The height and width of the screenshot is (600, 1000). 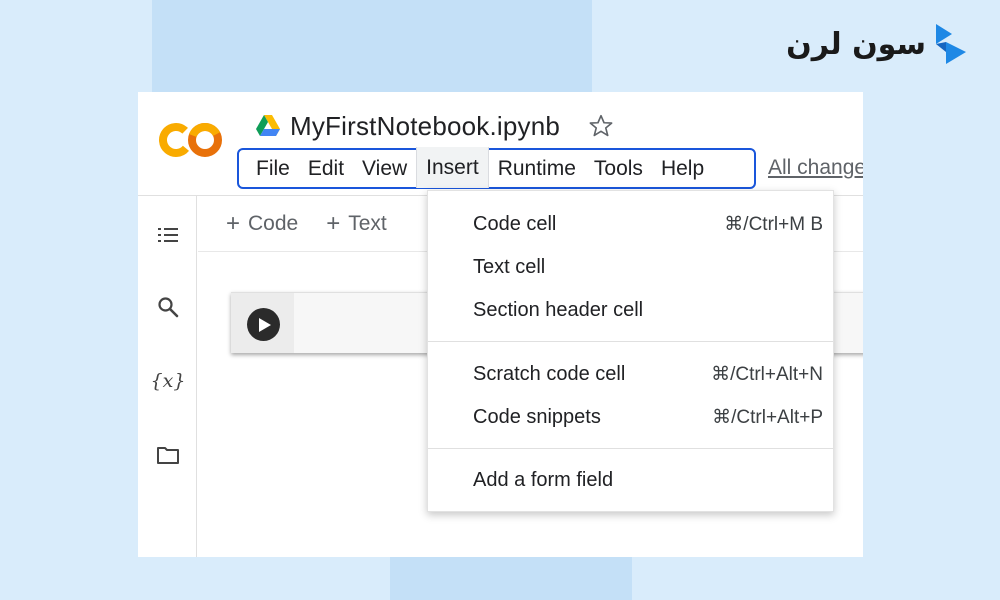 I want to click on menu-insert: Insert, so click(x=452, y=167).